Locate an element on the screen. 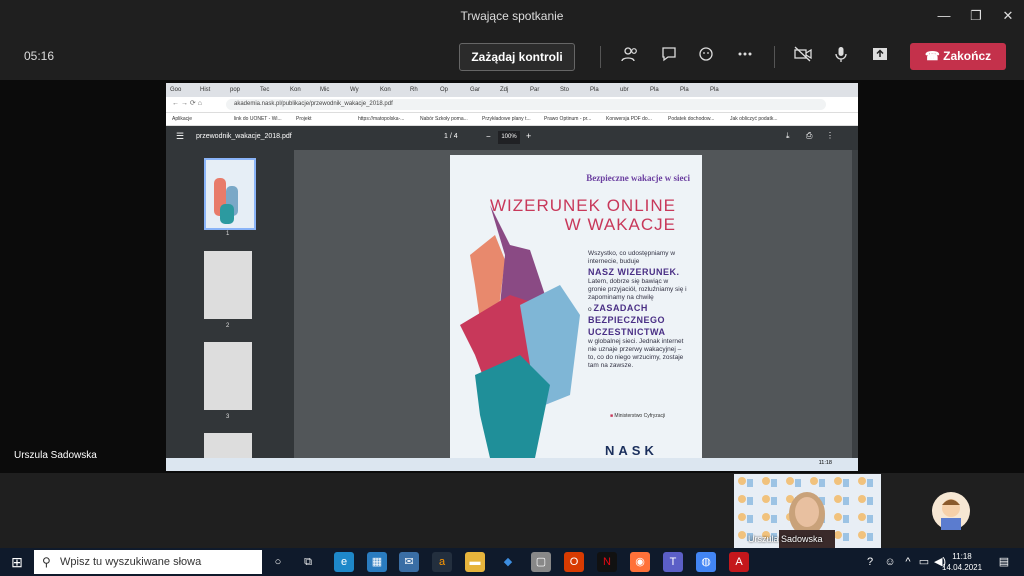  microphone-icon is located at coordinates (841, 56).